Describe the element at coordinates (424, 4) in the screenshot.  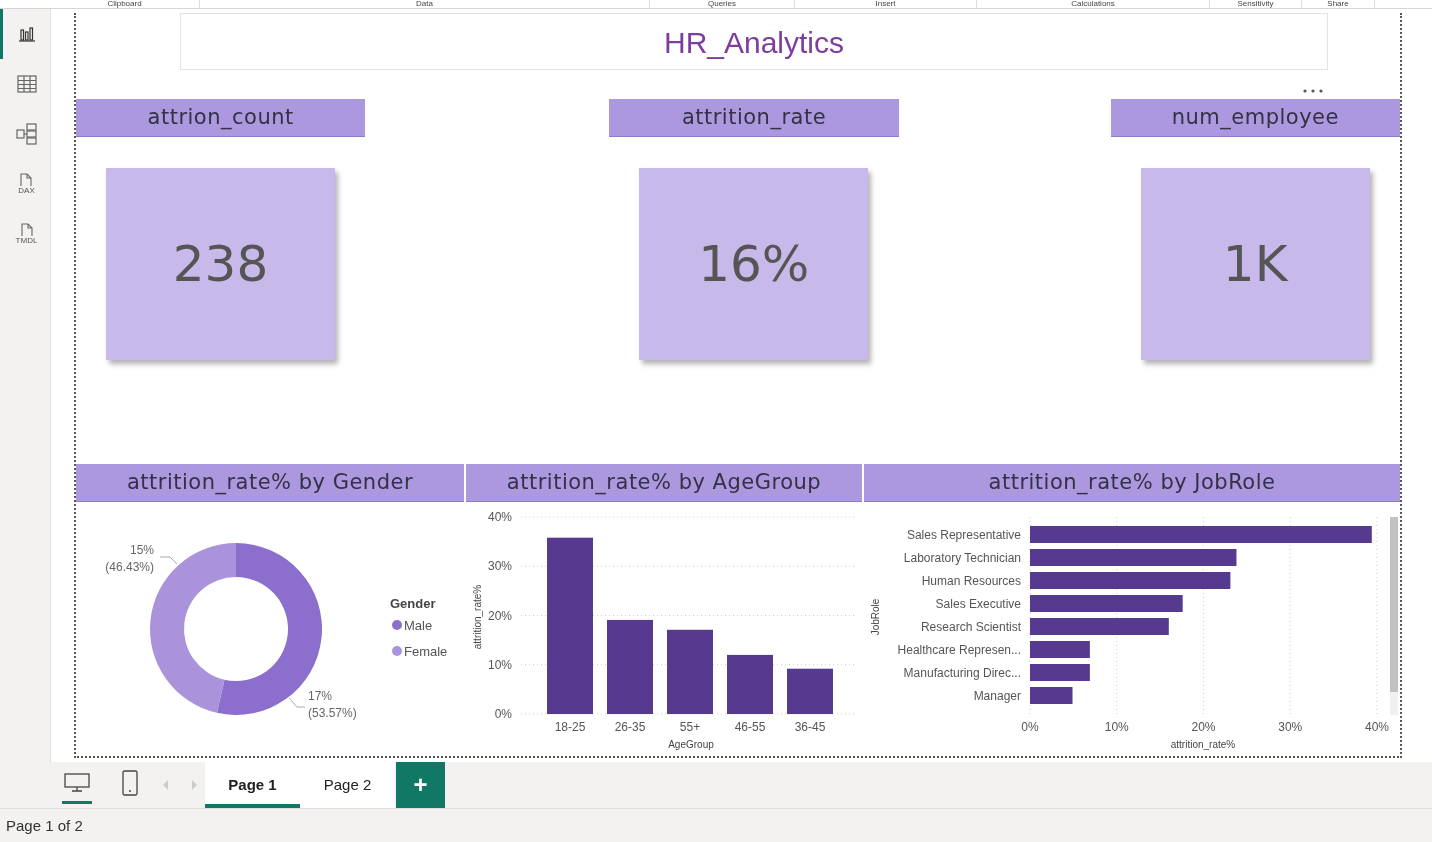
I see `ribbon-group-label: Data` at that location.